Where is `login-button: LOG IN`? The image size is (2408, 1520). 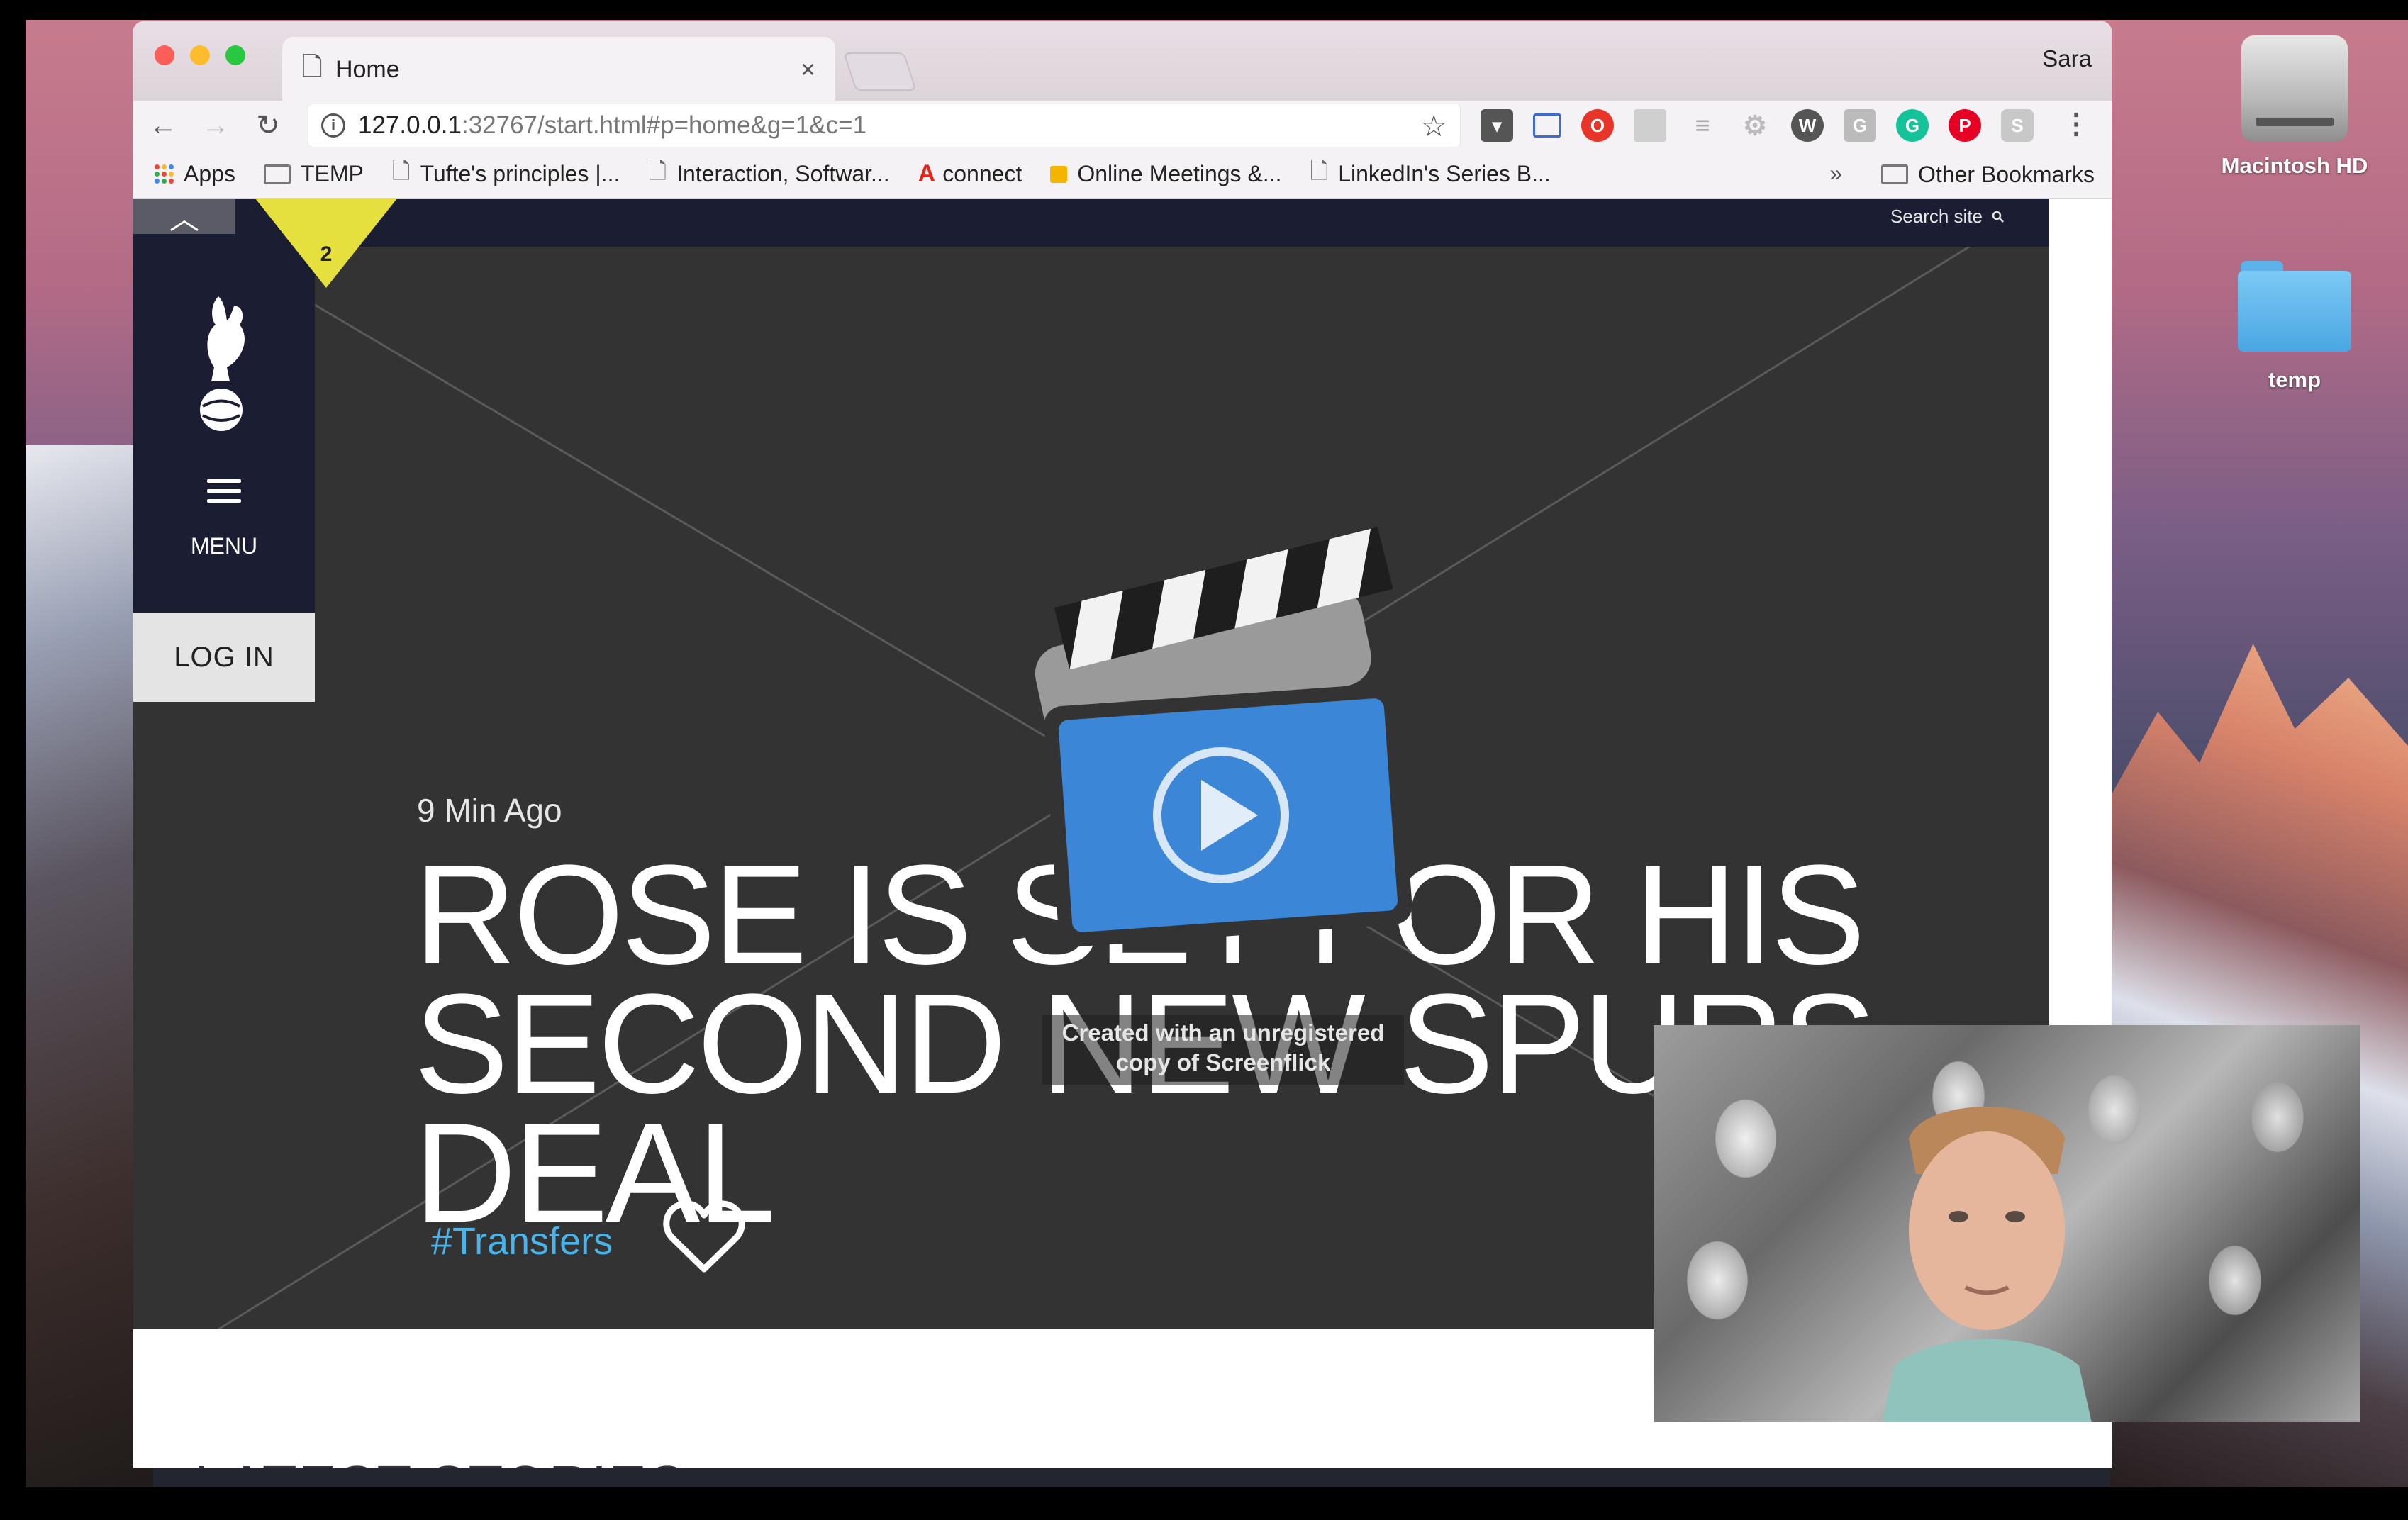
login-button: LOG IN is located at coordinates (224, 657).